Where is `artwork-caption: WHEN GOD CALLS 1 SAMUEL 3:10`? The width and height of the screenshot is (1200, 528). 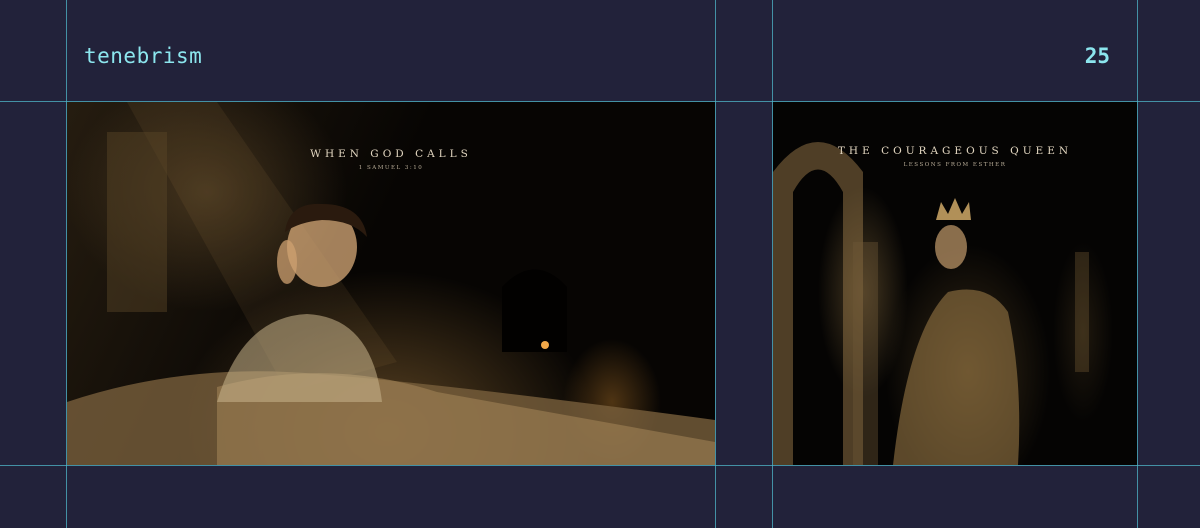
artwork-caption: WHEN GOD CALLS 1 SAMUEL 3:10 is located at coordinates (391, 159).